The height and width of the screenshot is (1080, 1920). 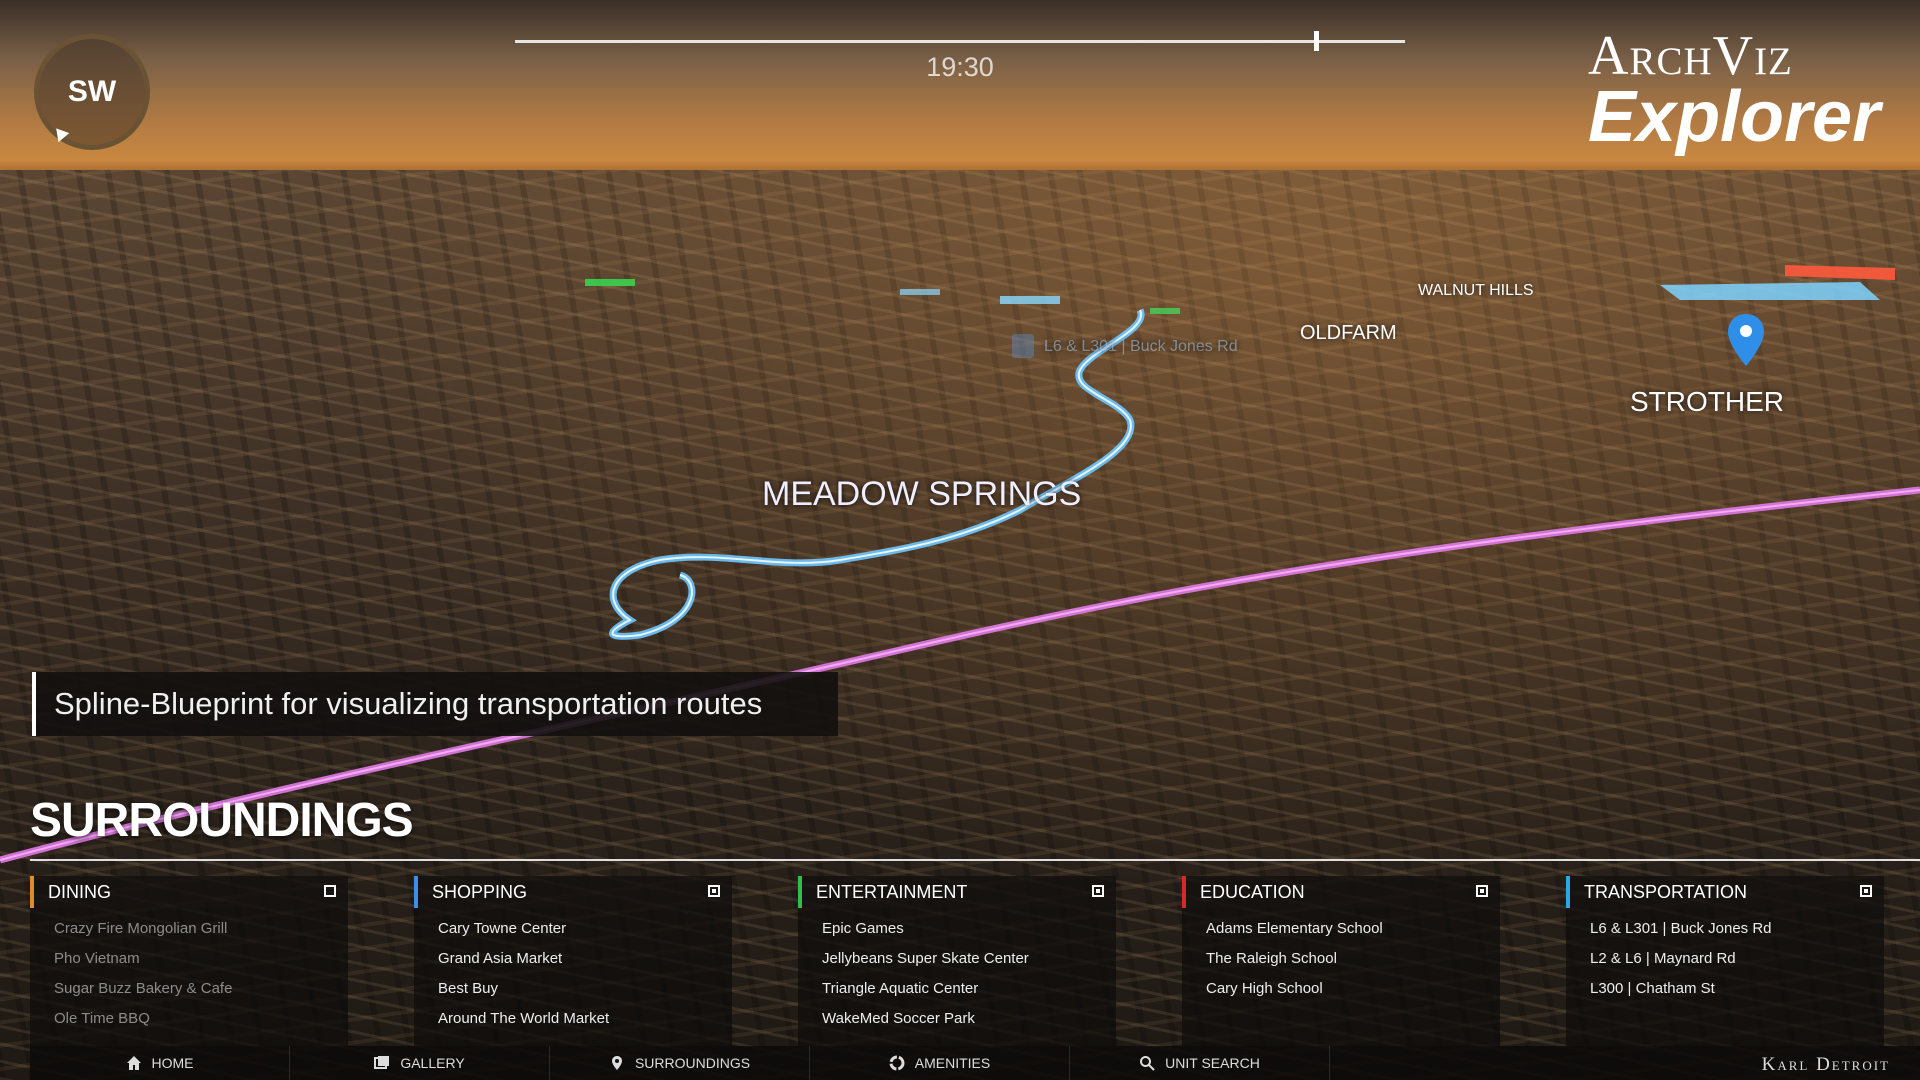 I want to click on nav-tab-gallery: GALLERY, so click(x=420, y=1063).